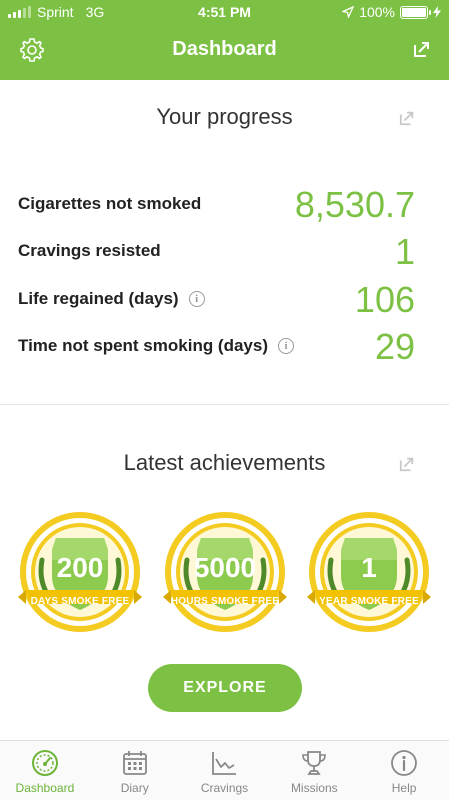 The width and height of the screenshot is (449, 800). What do you see at coordinates (80, 567) in the screenshot?
I see `badge-value: 200` at bounding box center [80, 567].